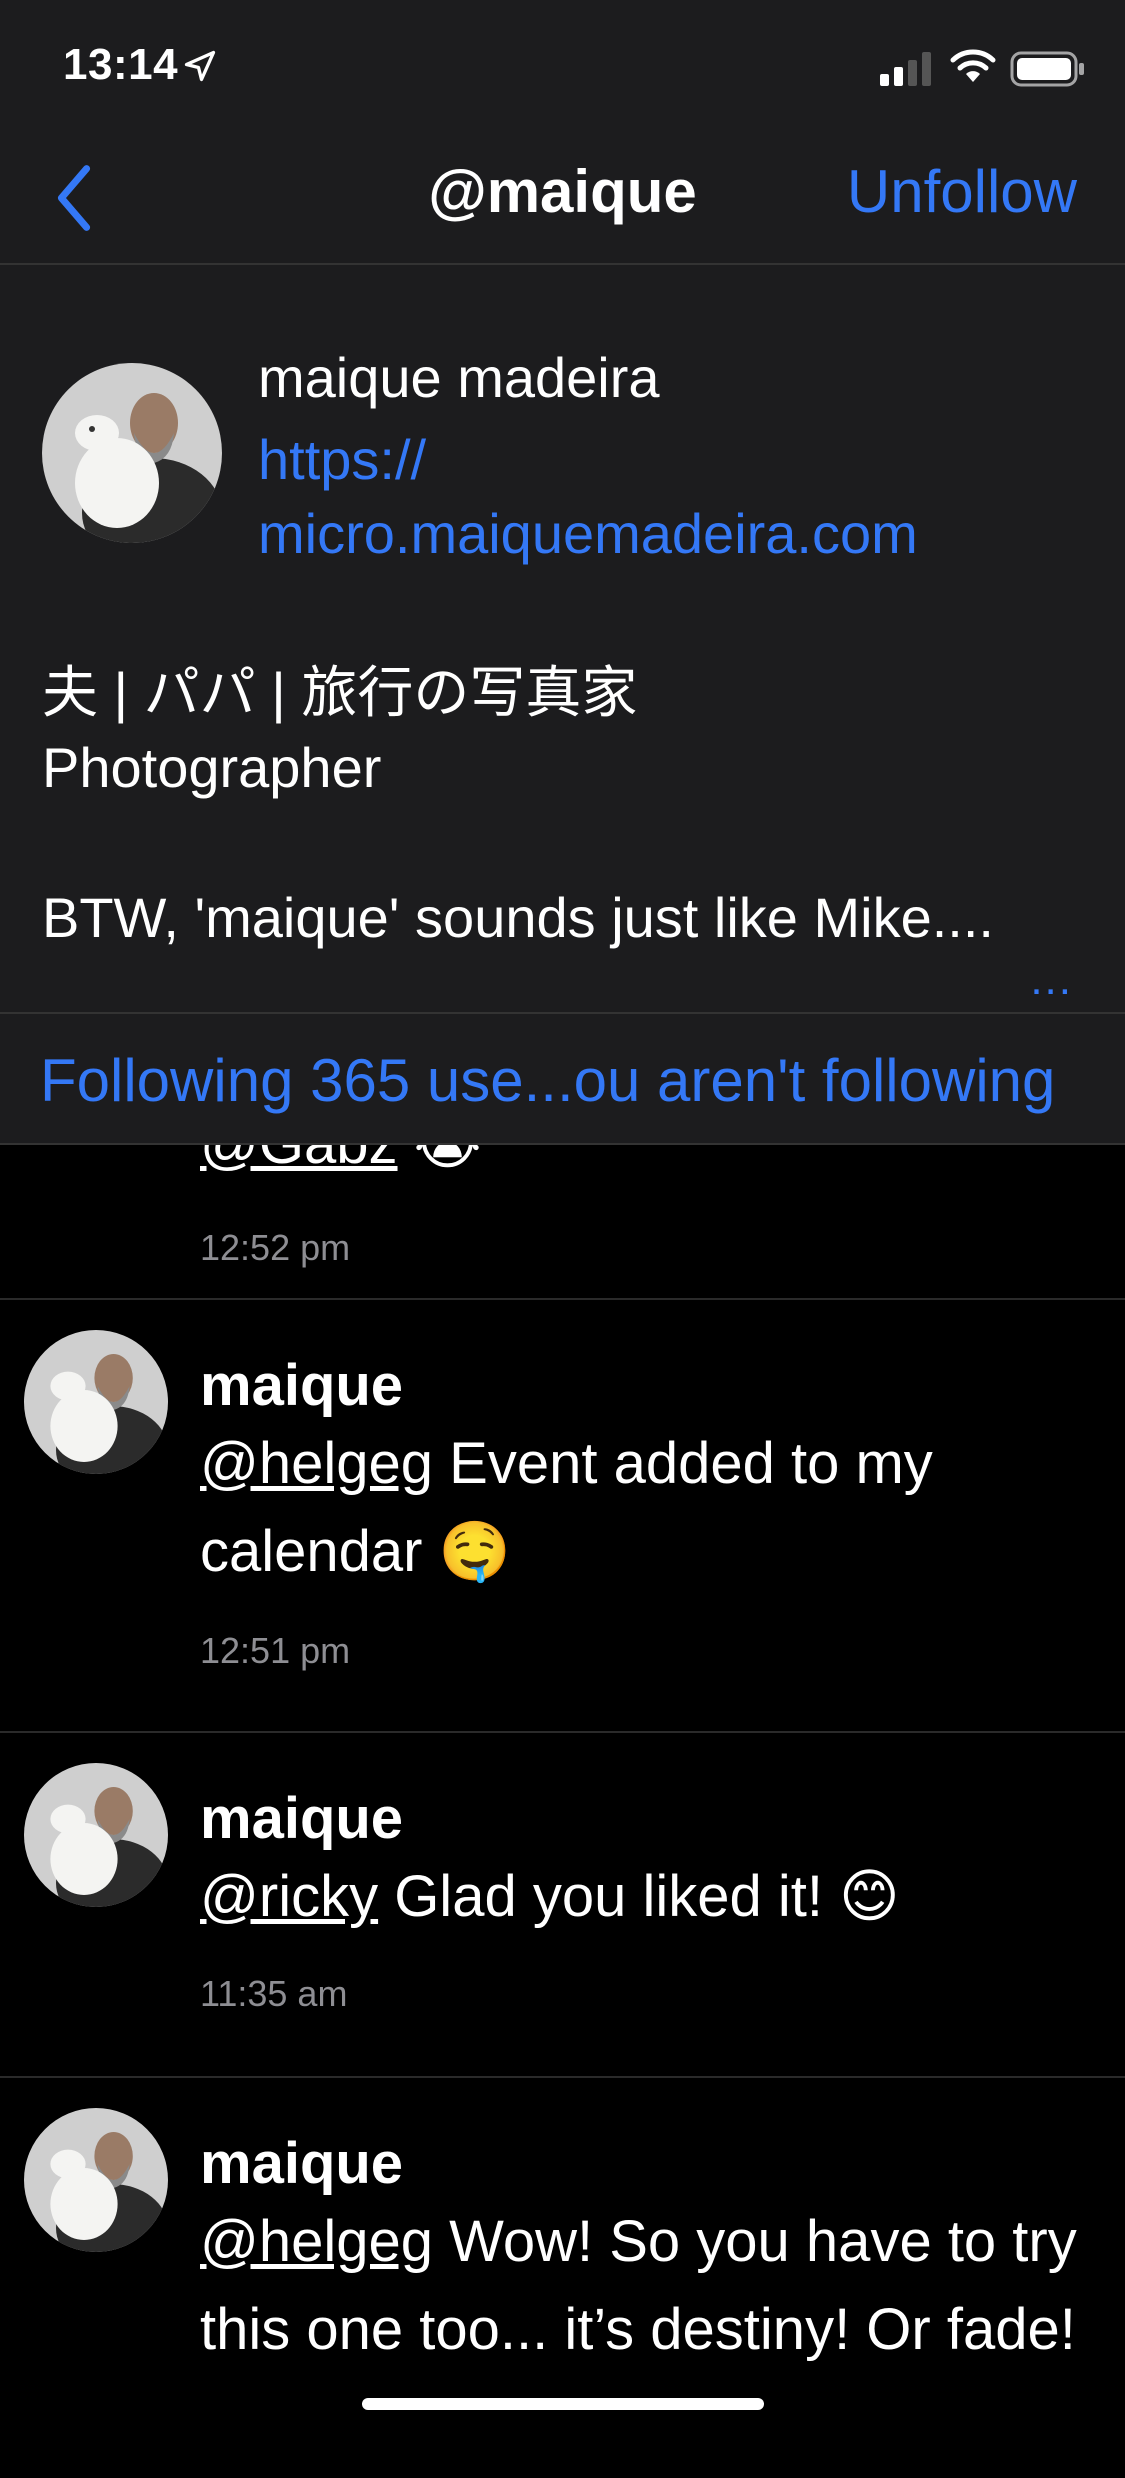 This screenshot has height=2478, width=1125. What do you see at coordinates (562, 67) in the screenshot?
I see `status-bar: 13:14` at bounding box center [562, 67].